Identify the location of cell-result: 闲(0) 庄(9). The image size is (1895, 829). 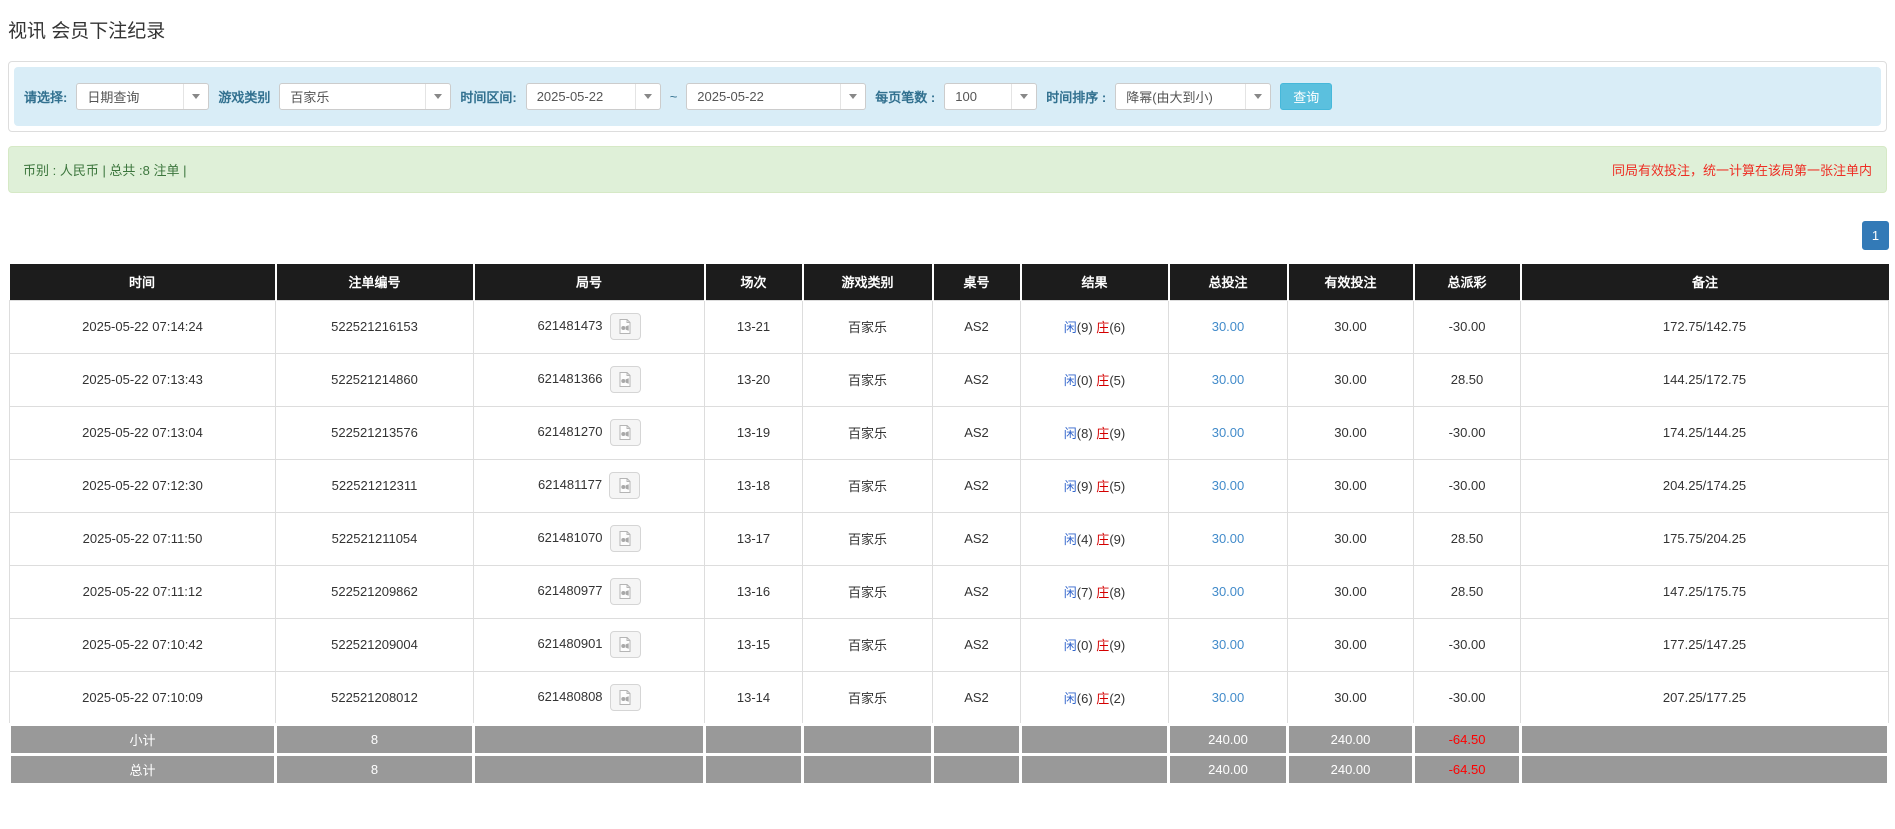
(1094, 644).